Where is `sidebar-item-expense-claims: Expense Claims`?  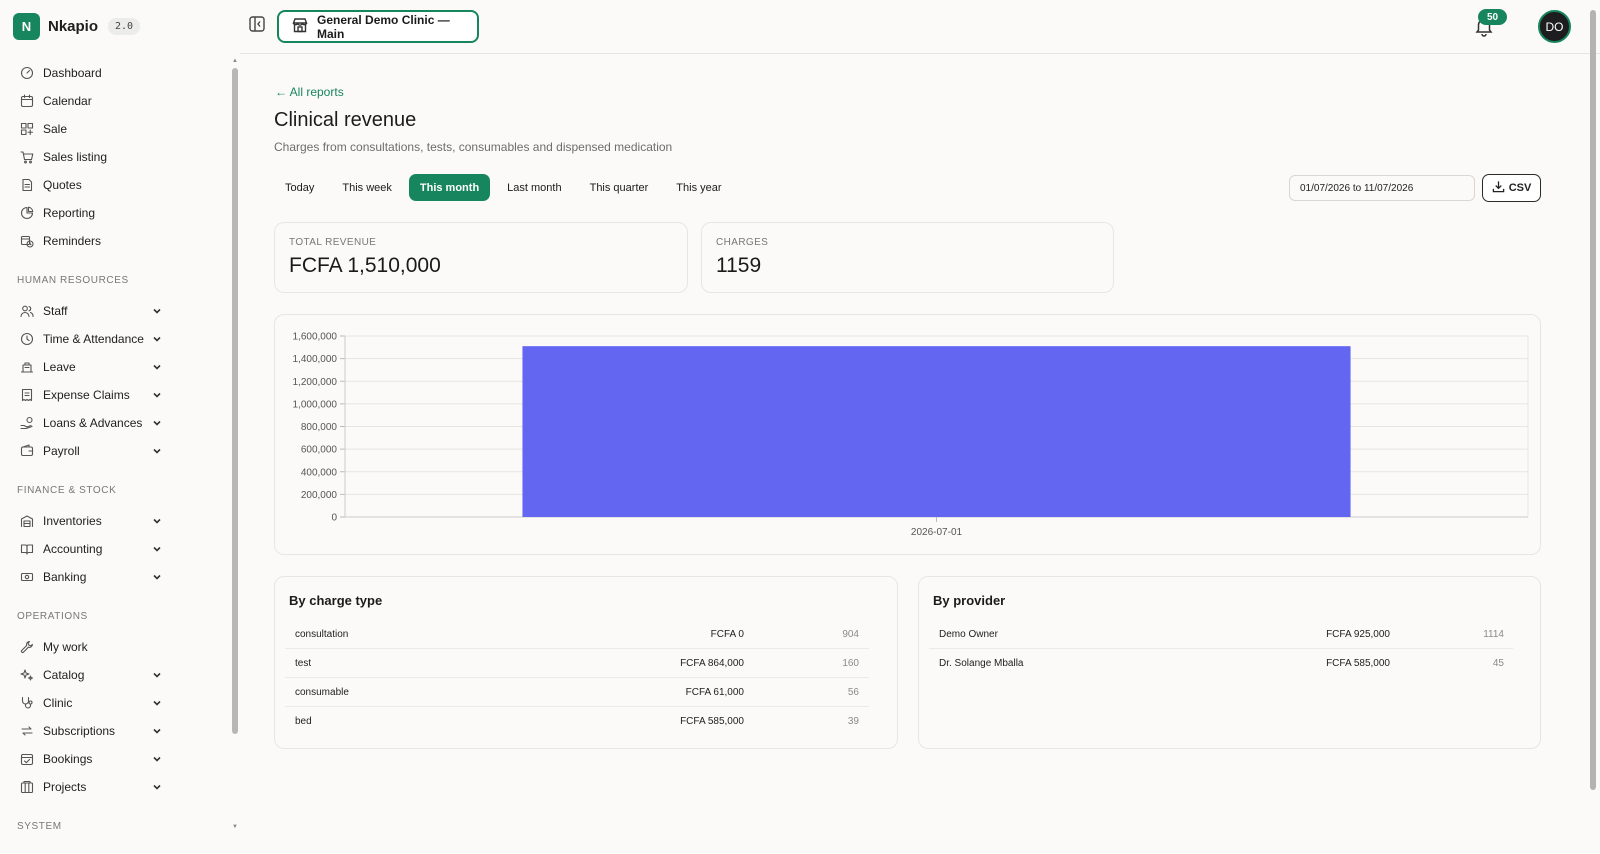
sidebar-item-expense-claims: Expense Claims is located at coordinates (116, 395).